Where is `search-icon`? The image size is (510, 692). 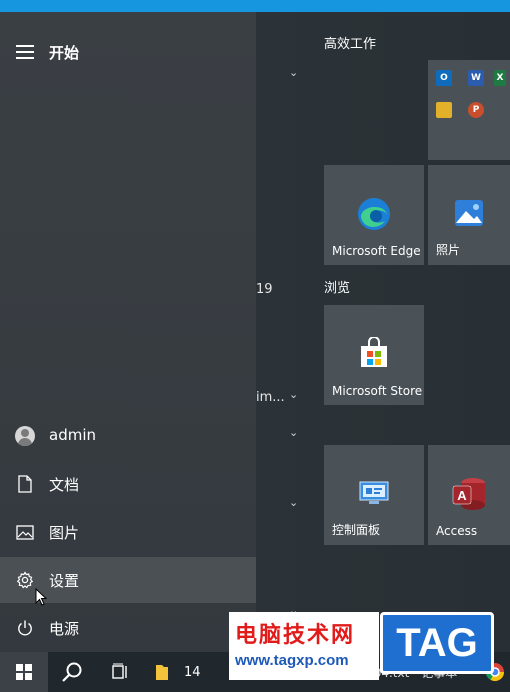
search-icon is located at coordinates (72, 672).